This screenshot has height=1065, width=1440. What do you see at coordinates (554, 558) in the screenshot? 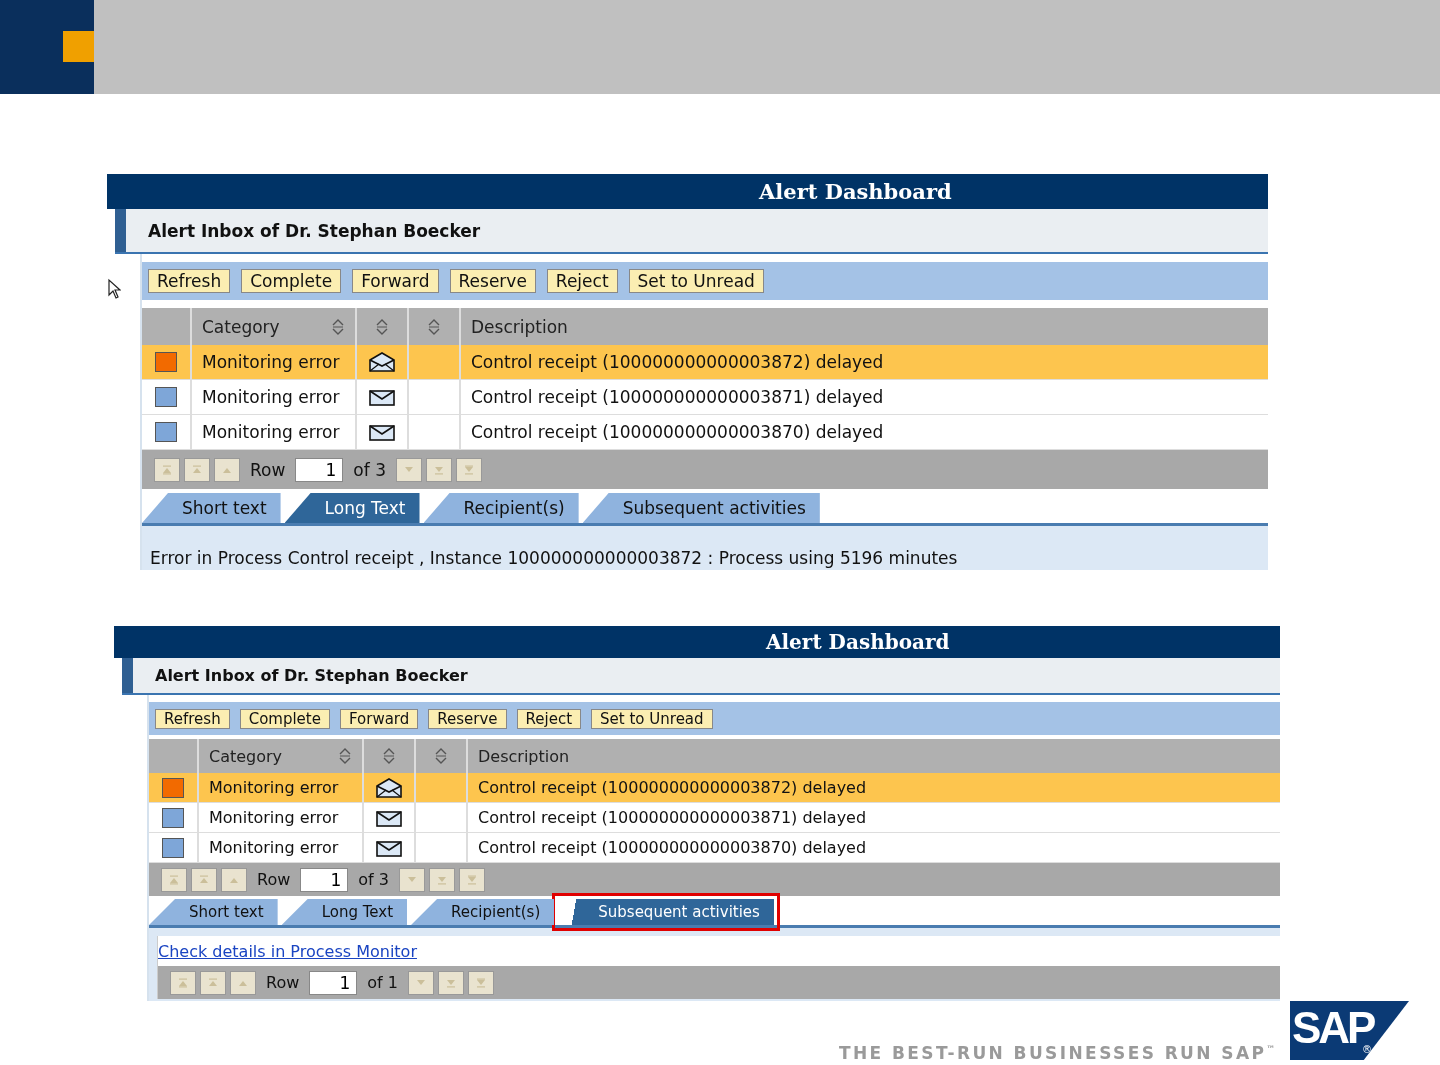
I see `long-text: Error in Process Control receipt , Instance 100000000000003872 : Process using 5196 minutes` at bounding box center [554, 558].